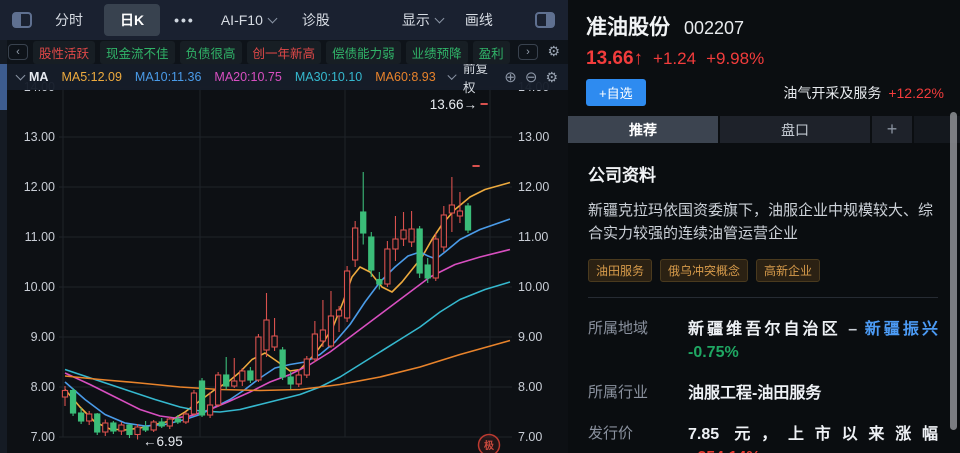  What do you see at coordinates (18, 52) in the screenshot?
I see `tags-prev-button: ‹` at bounding box center [18, 52].